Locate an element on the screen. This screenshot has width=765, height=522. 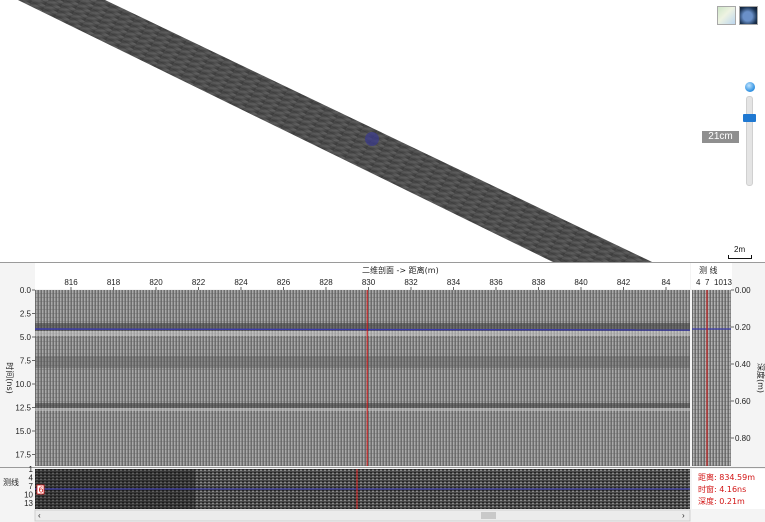
x-tick-label: 836 is located at coordinates (496, 282).